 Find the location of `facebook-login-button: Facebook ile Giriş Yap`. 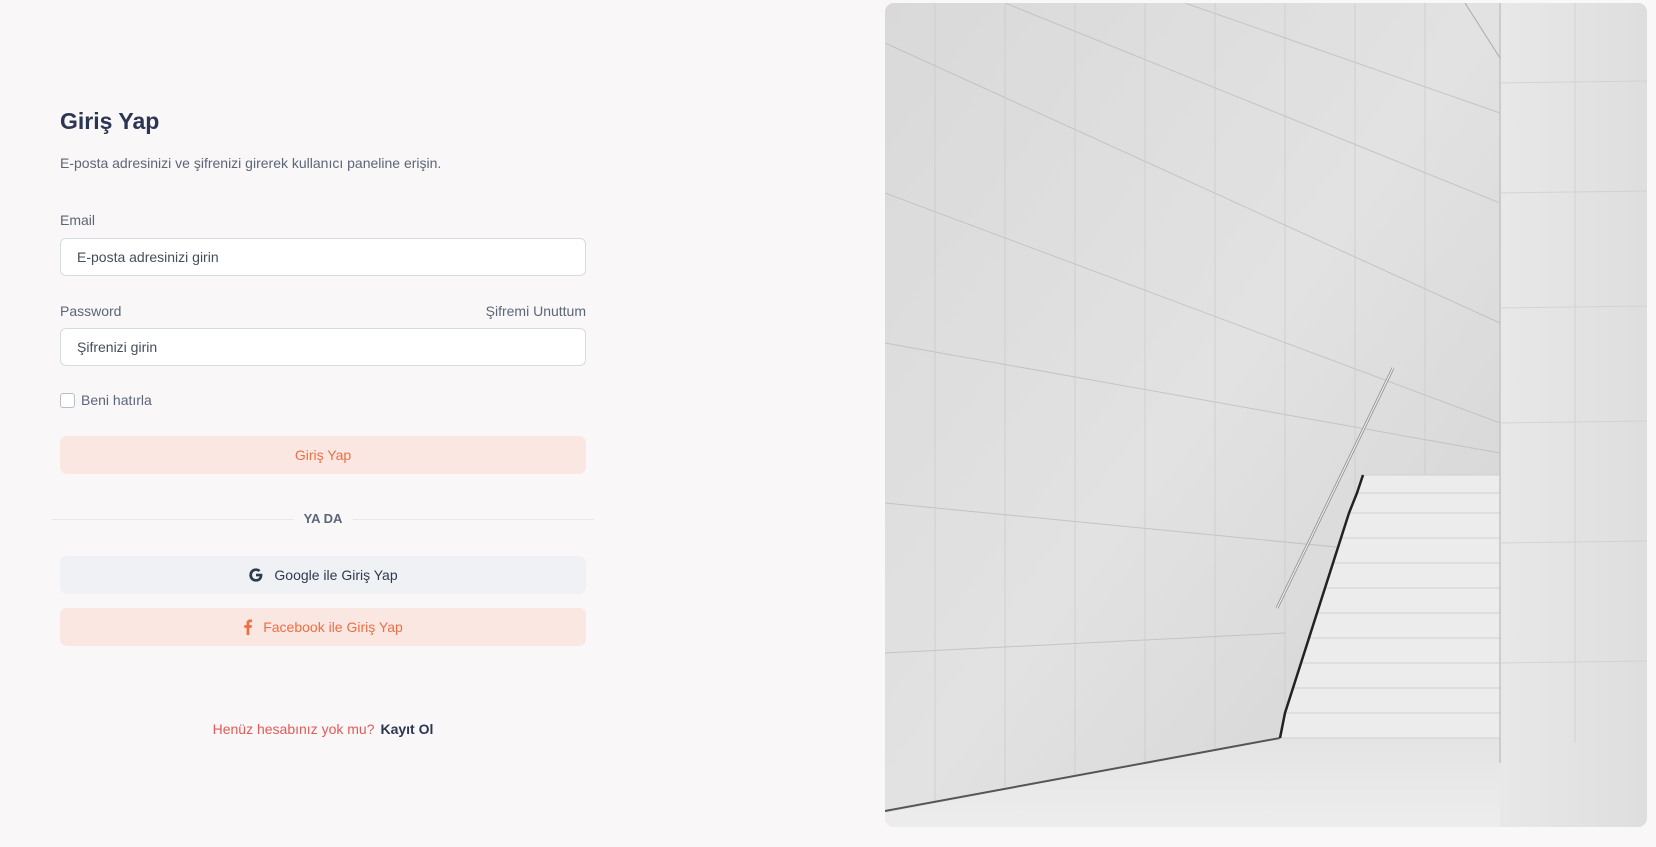

facebook-login-button: Facebook ile Giriş Yap is located at coordinates (323, 627).